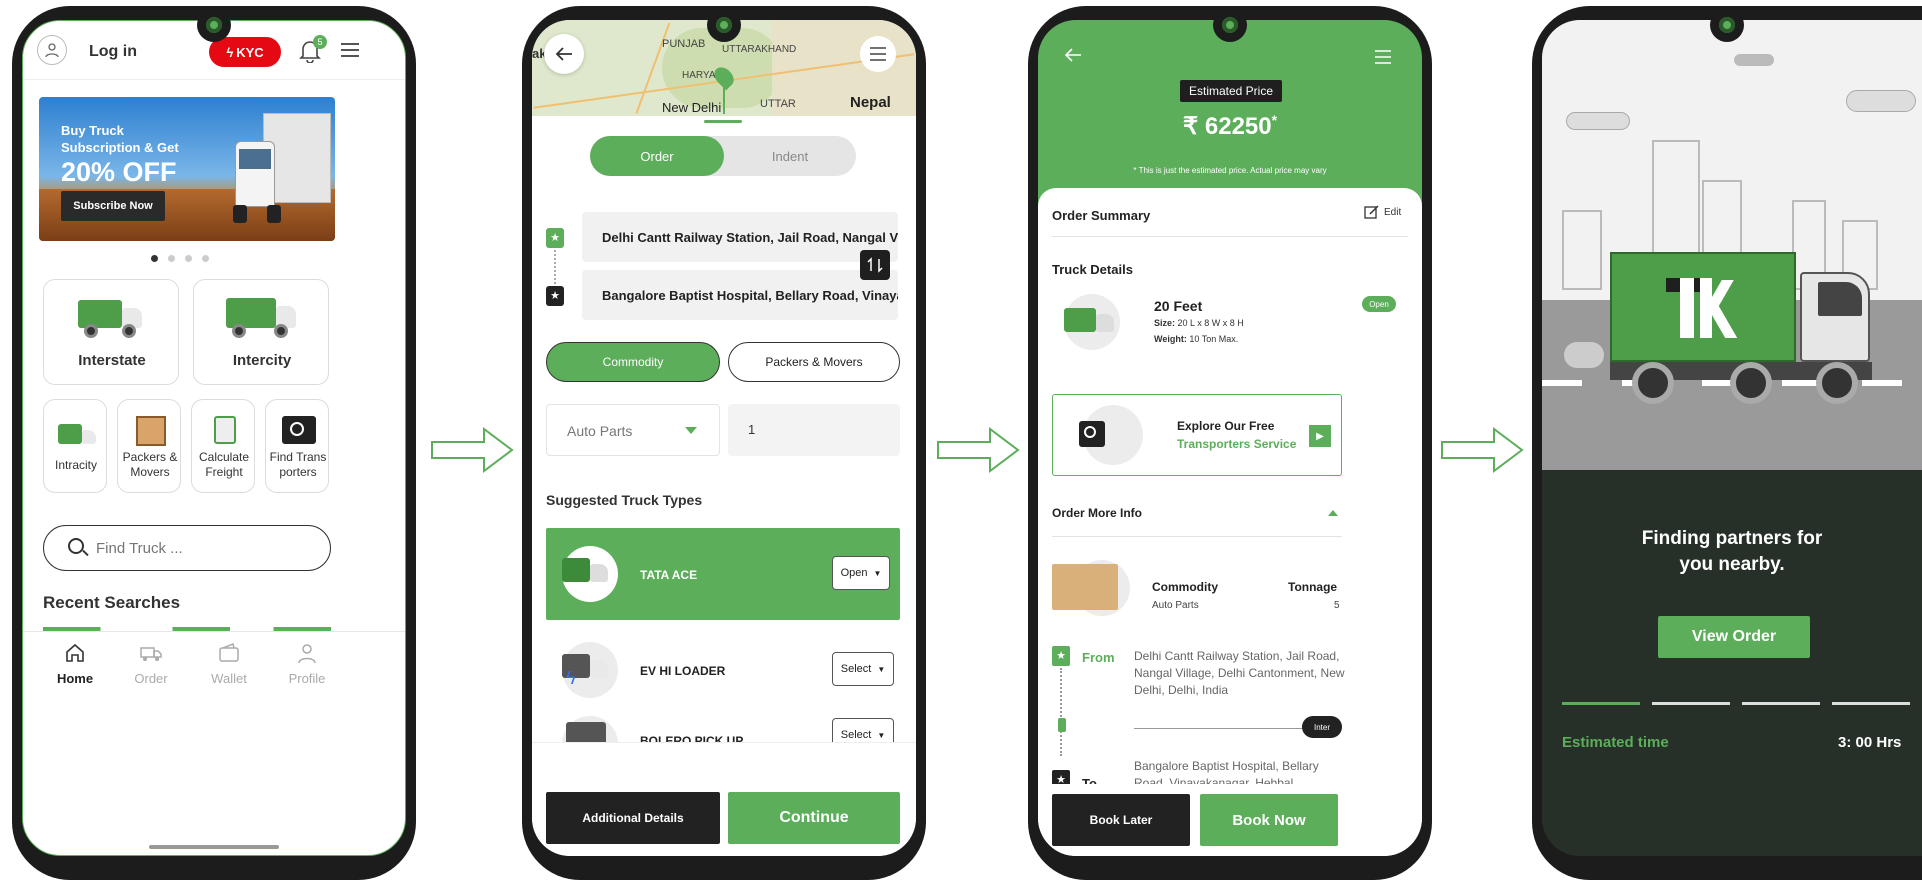 This screenshot has height=880, width=1922. What do you see at coordinates (1178, 306) in the screenshot?
I see `truck-size-name: 20 Feet` at bounding box center [1178, 306].